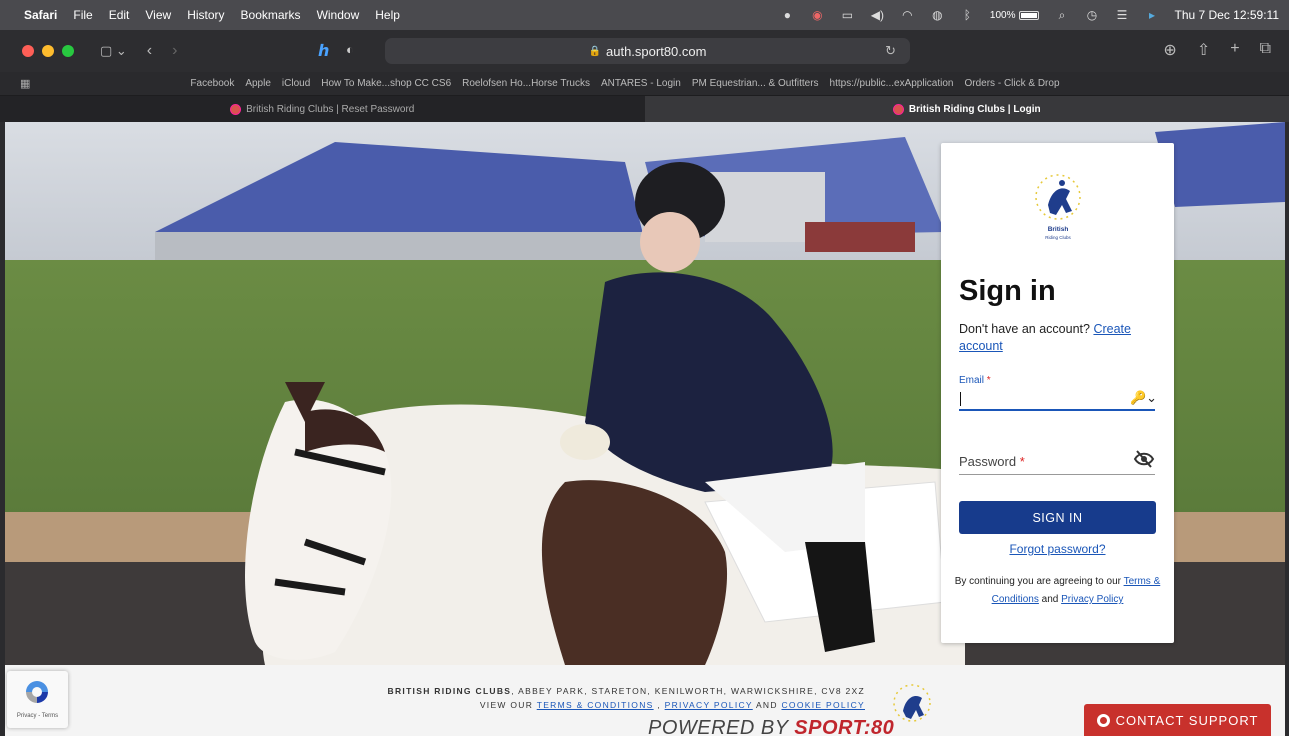 This screenshot has width=1289, height=736. I want to click on download-icon: ⊕, so click(1169, 50).